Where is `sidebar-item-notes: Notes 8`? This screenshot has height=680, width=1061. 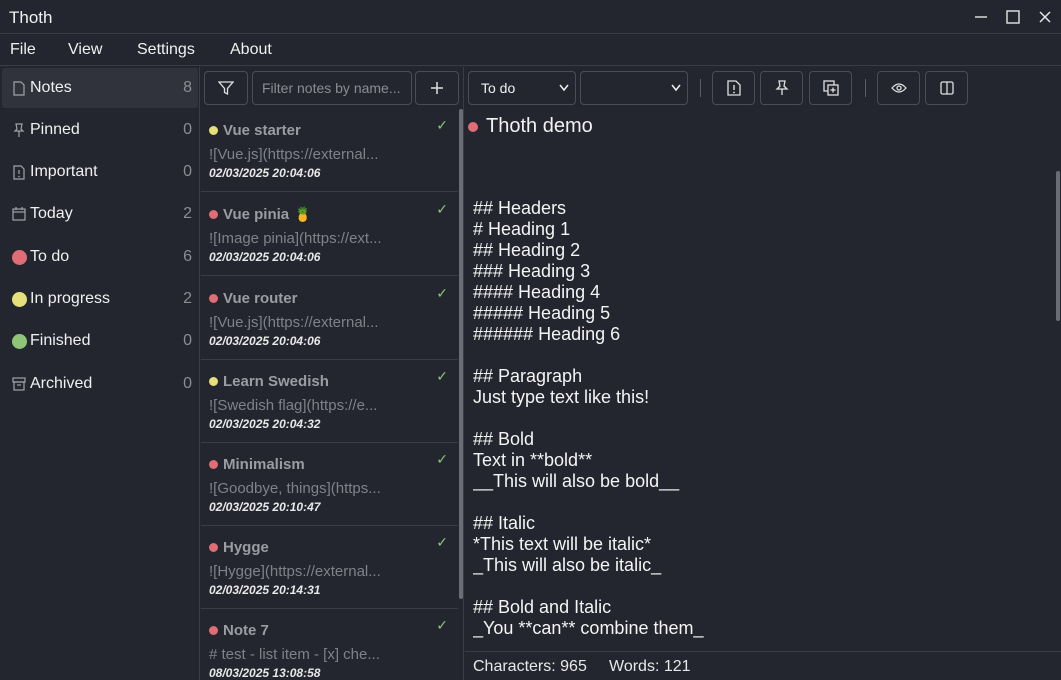 sidebar-item-notes: Notes 8 is located at coordinates (100, 88).